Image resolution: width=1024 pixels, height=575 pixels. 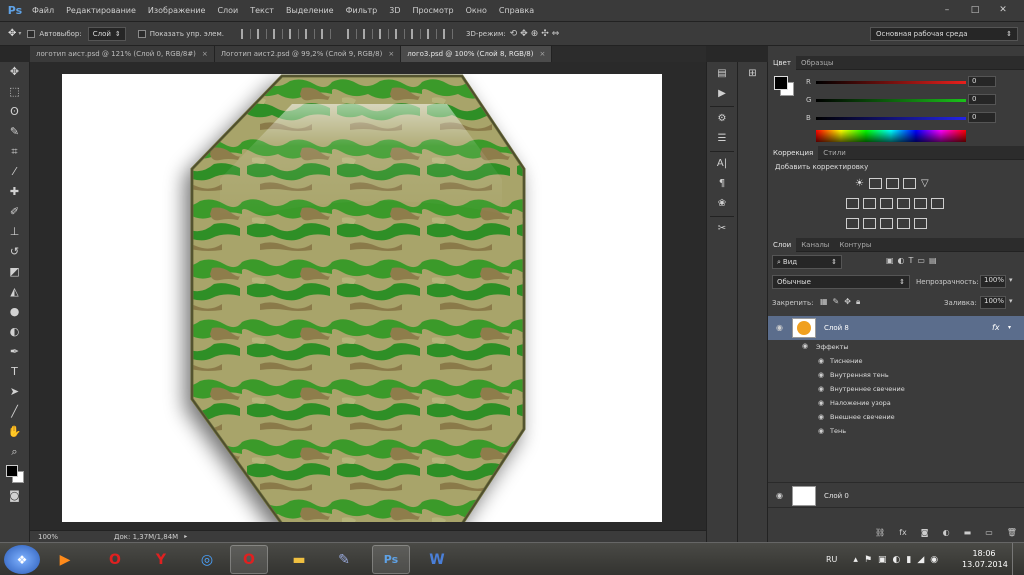 What do you see at coordinates (48, 537) in the screenshot?
I see `zoom-level: 100%` at bounding box center [48, 537].